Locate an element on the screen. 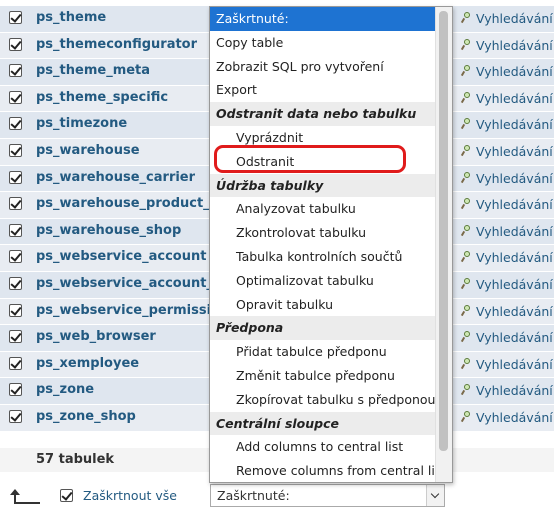 This screenshot has width=554, height=527. table-name-link: ps_theme_meta is located at coordinates (93, 70).